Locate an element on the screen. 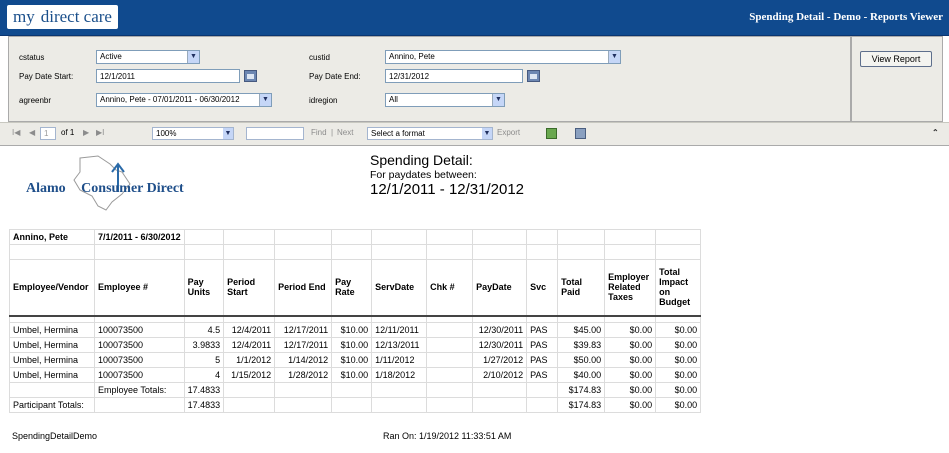  agreement-period: 7/1/2011 - 6/30/2012 is located at coordinates (139, 237).